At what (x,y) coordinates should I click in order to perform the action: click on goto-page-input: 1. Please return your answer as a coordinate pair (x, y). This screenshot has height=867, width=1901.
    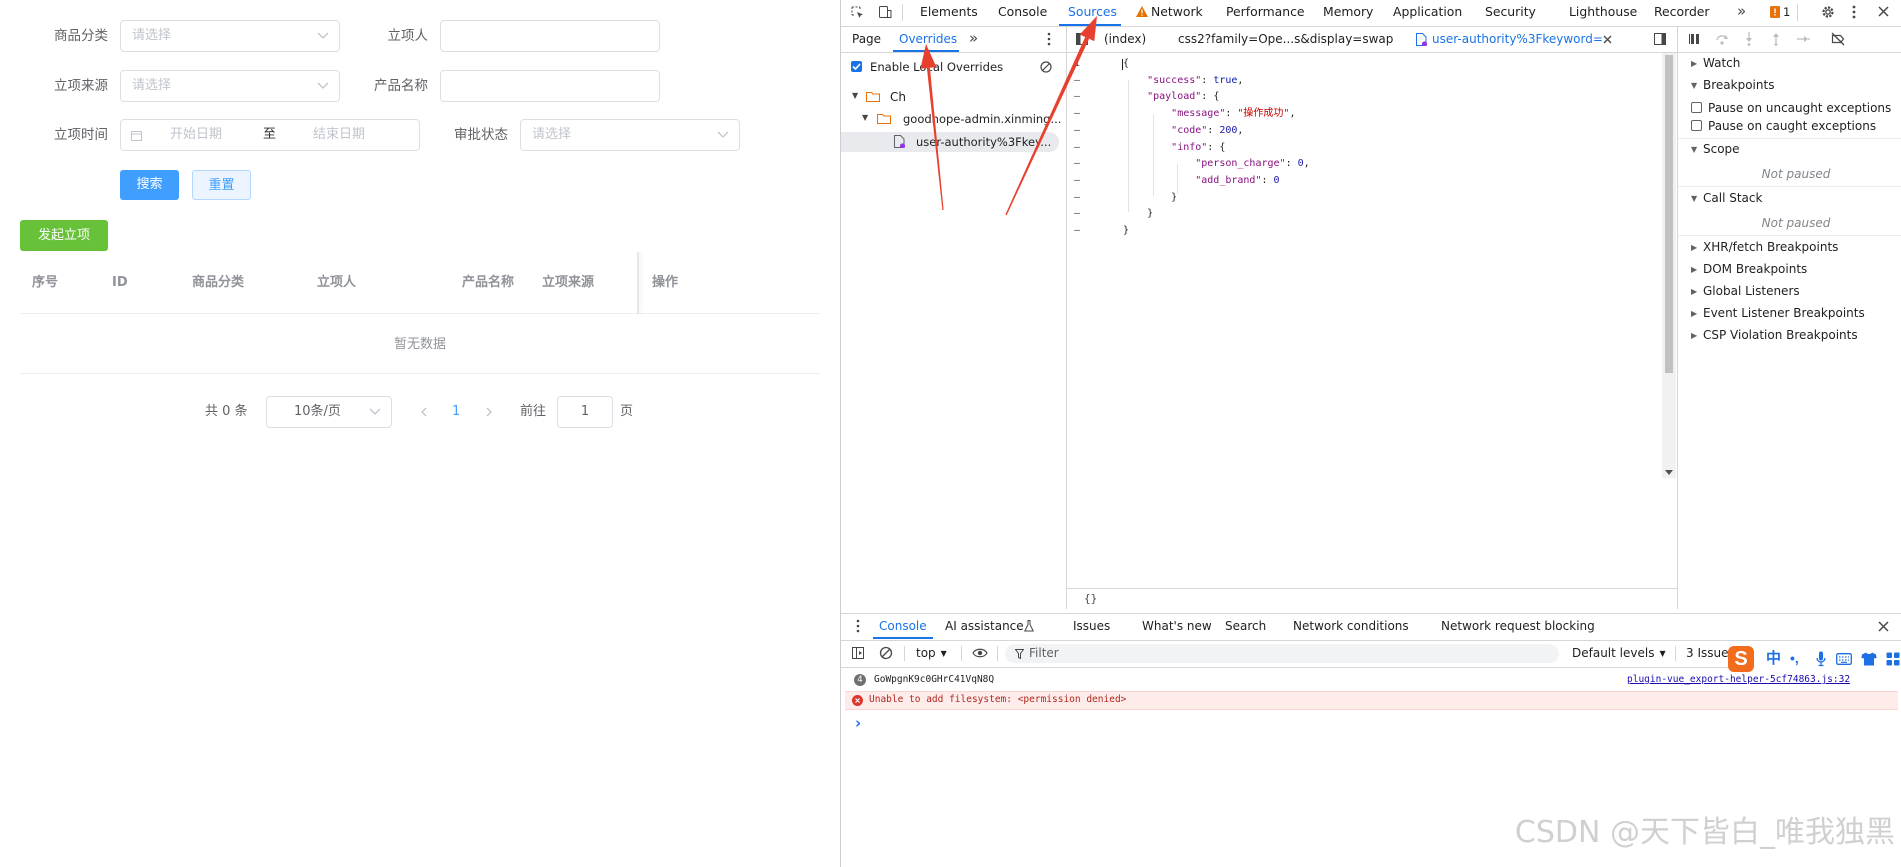
    Looking at the image, I should click on (585, 412).